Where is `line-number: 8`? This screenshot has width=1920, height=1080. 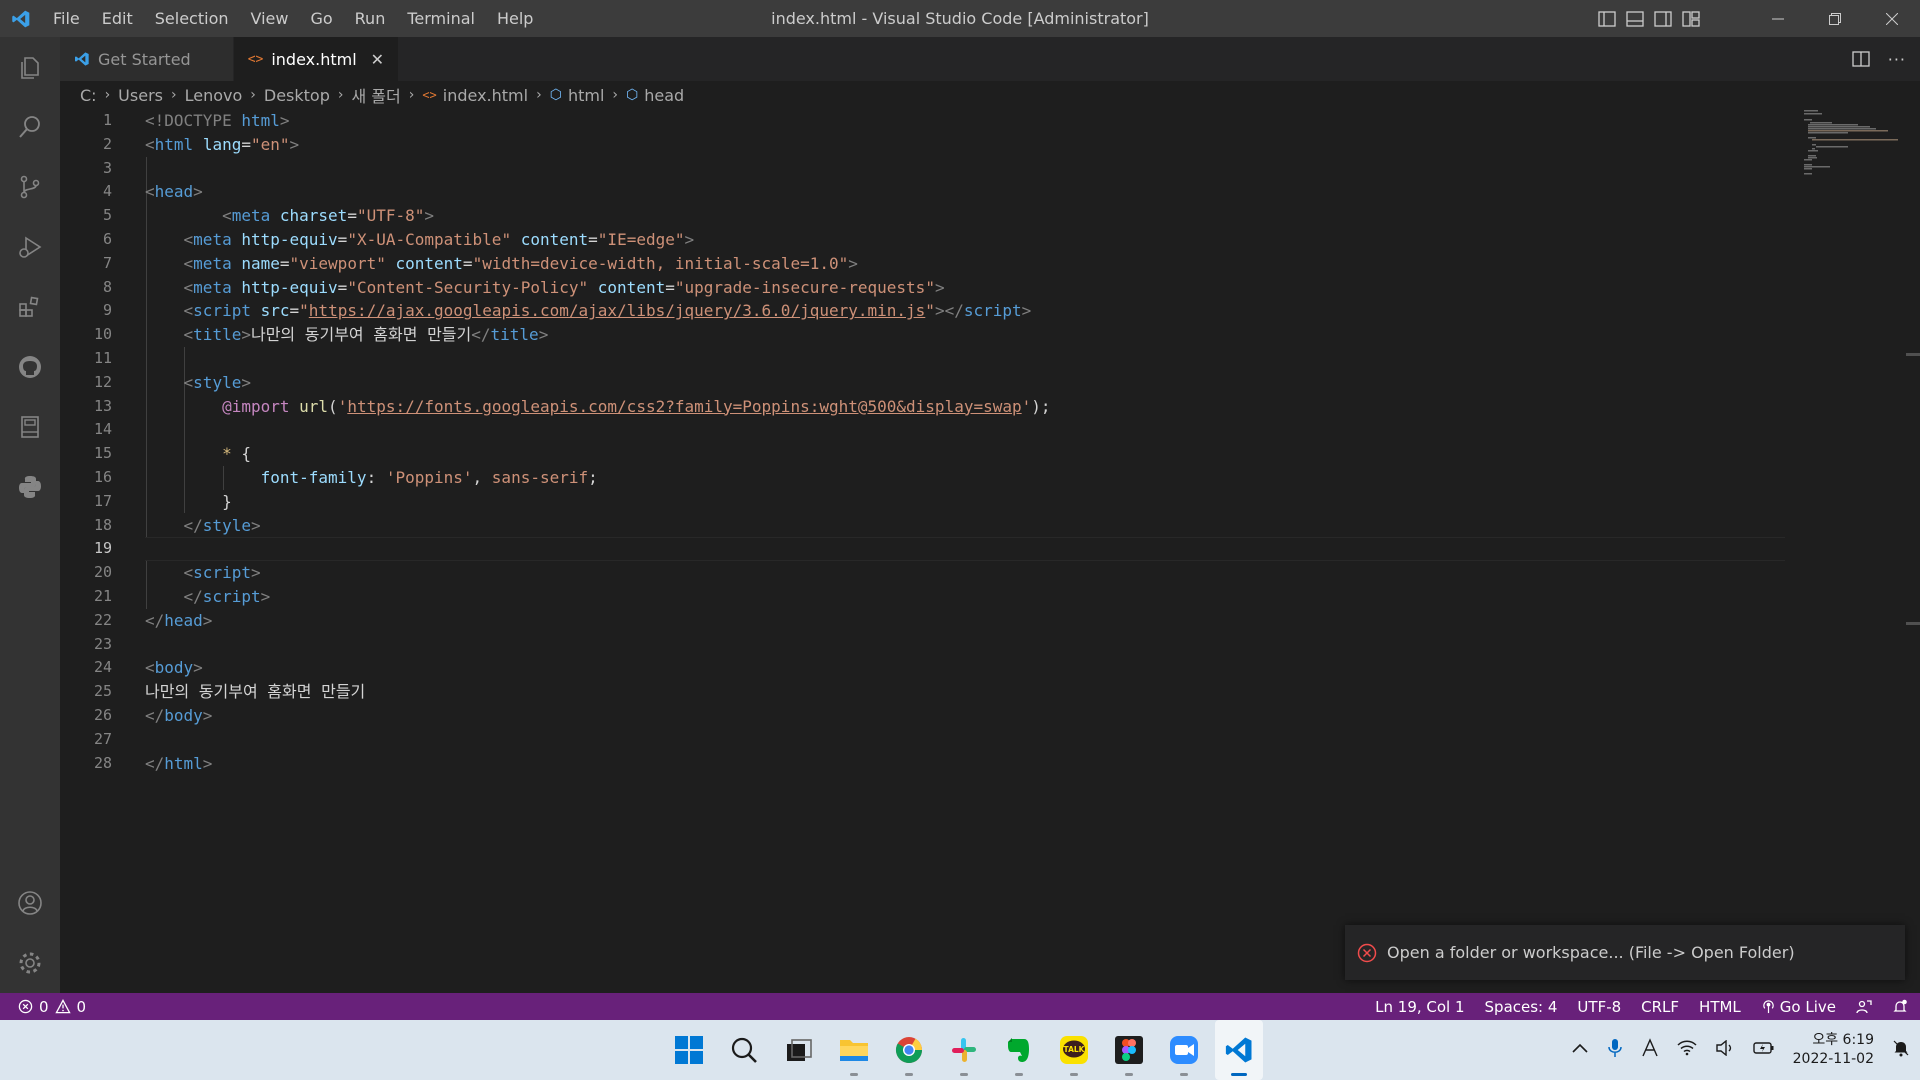 line-number: 8 is located at coordinates (107, 286).